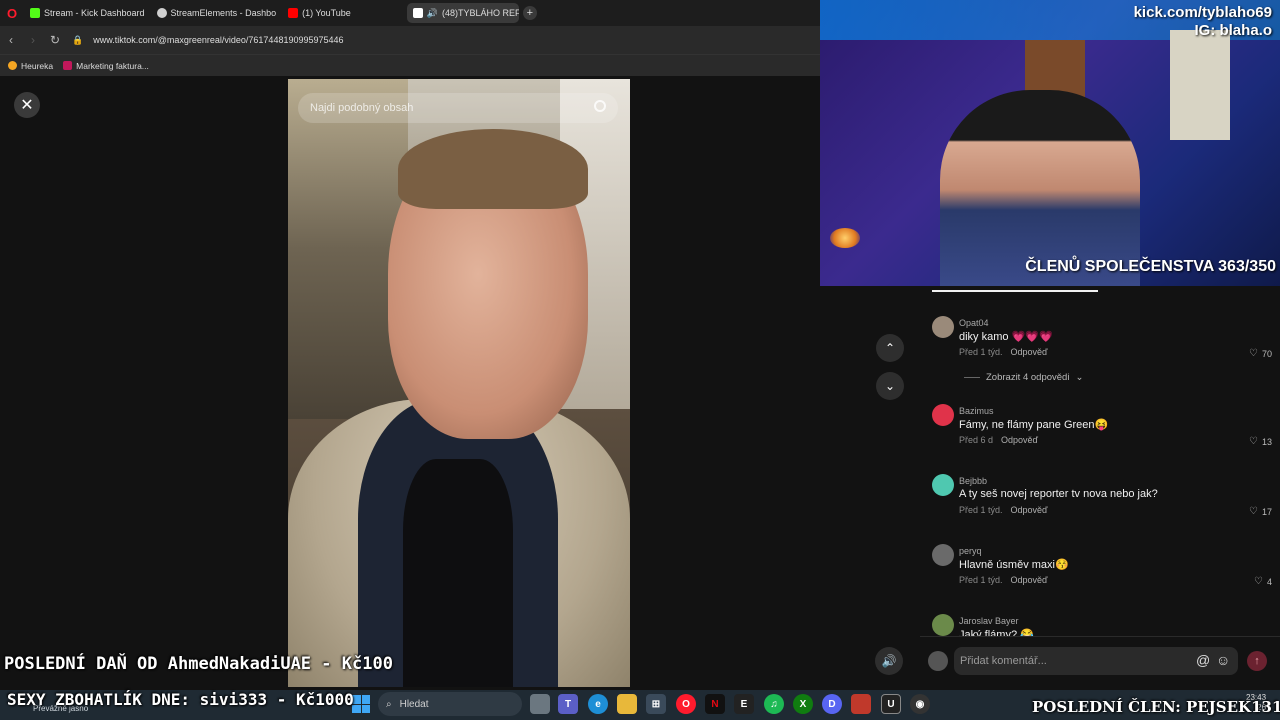  Describe the element at coordinates (976, 440) in the screenshot. I see `comment-time: Před 6 d` at that location.